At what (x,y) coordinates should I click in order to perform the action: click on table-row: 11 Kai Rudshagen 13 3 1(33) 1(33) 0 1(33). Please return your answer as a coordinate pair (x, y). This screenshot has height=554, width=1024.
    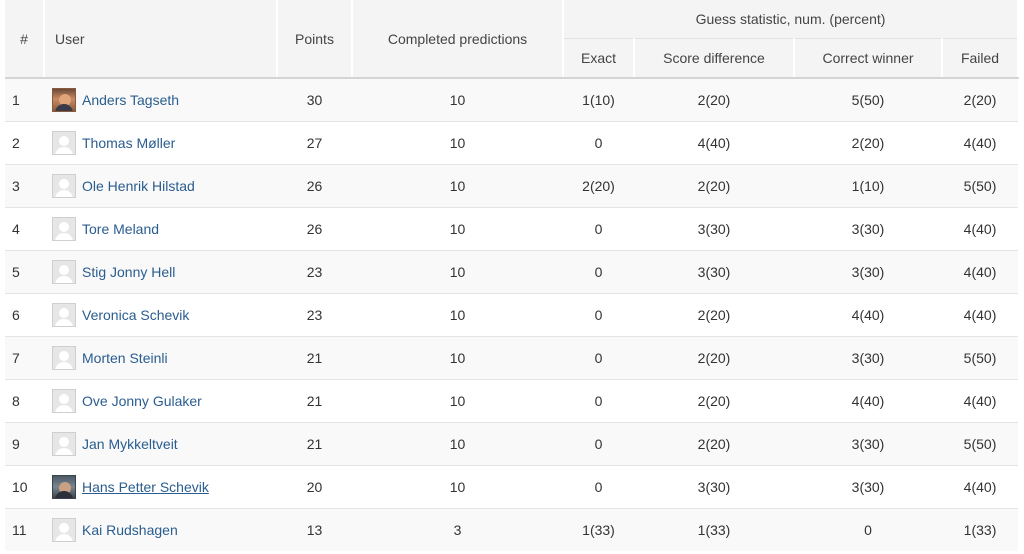
    Looking at the image, I should click on (512, 529).